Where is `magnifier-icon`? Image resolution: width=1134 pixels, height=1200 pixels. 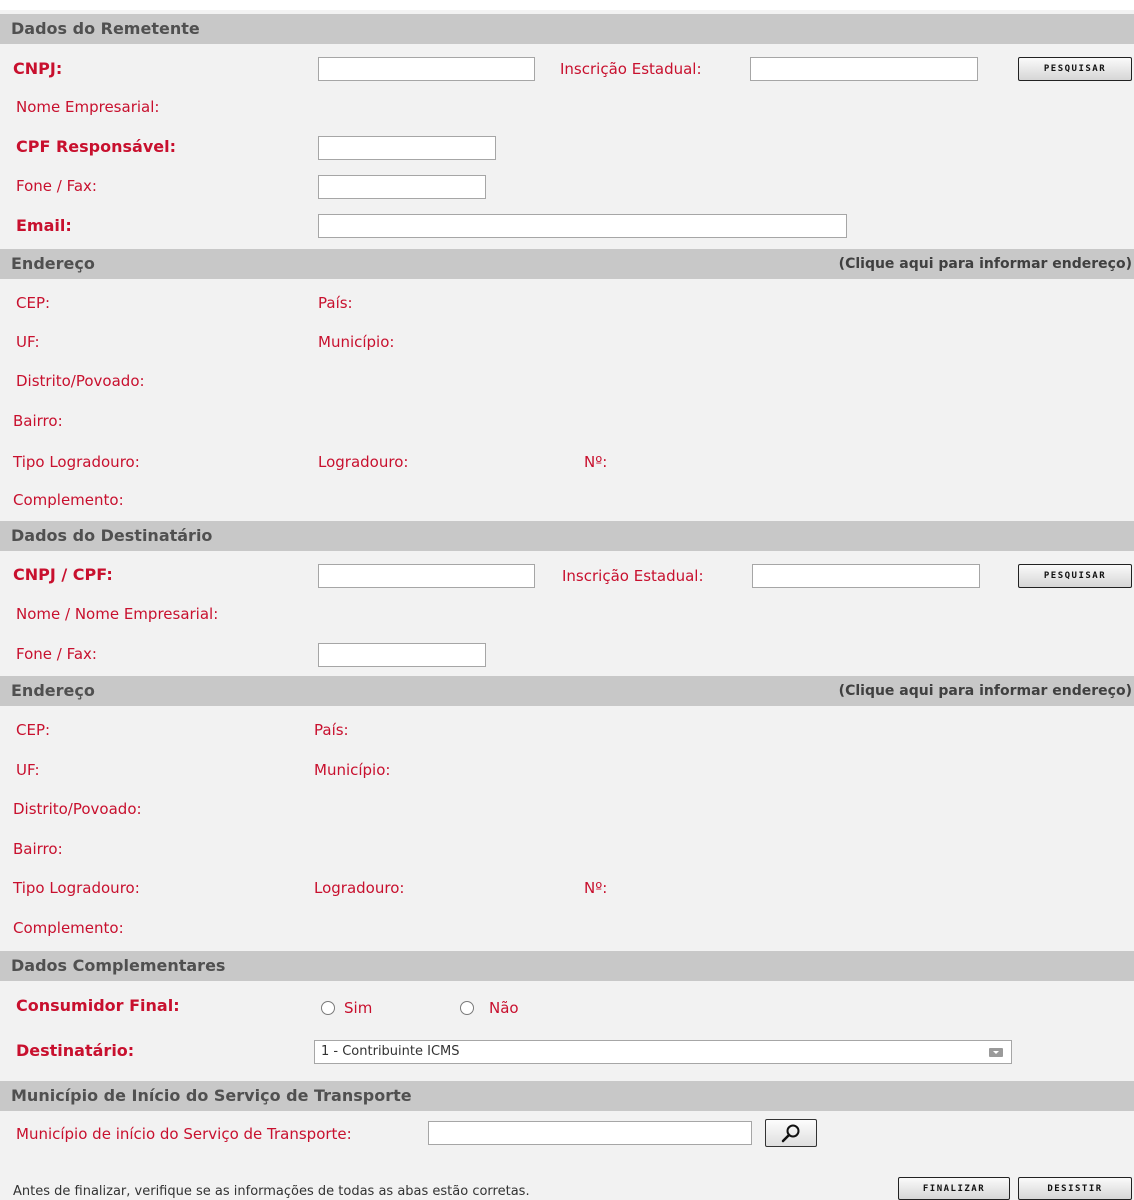 magnifier-icon is located at coordinates (790, 1133).